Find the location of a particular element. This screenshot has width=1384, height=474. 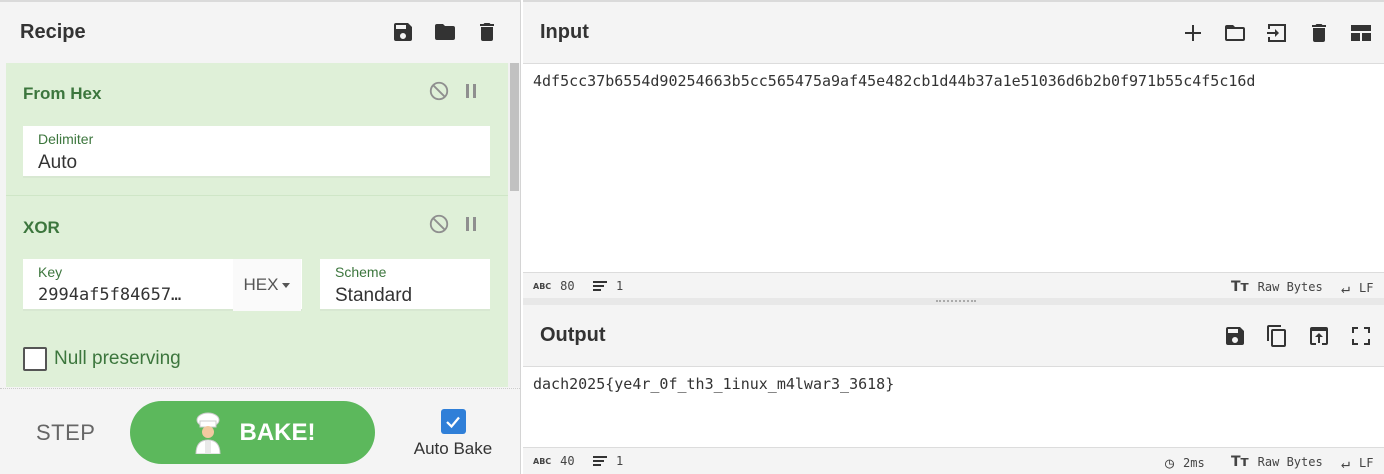

output-encoding: Tт Raw Bytes is located at coordinates (1277, 462).